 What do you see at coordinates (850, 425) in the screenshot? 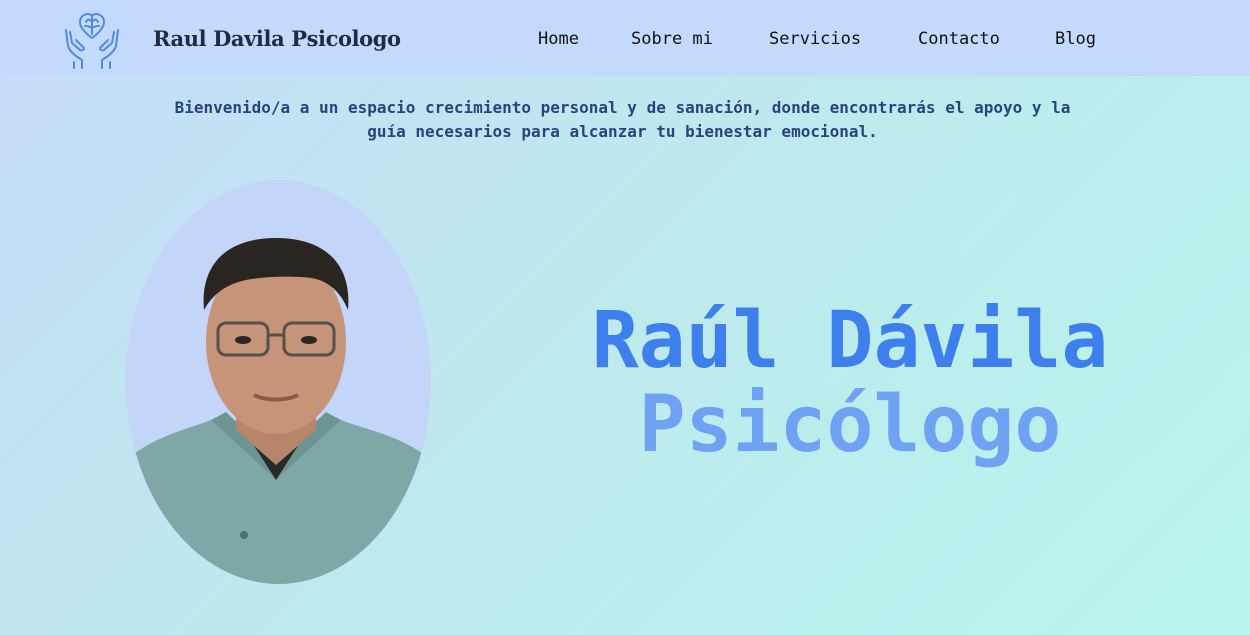
I see `hero-role: Psicólogo` at bounding box center [850, 425].